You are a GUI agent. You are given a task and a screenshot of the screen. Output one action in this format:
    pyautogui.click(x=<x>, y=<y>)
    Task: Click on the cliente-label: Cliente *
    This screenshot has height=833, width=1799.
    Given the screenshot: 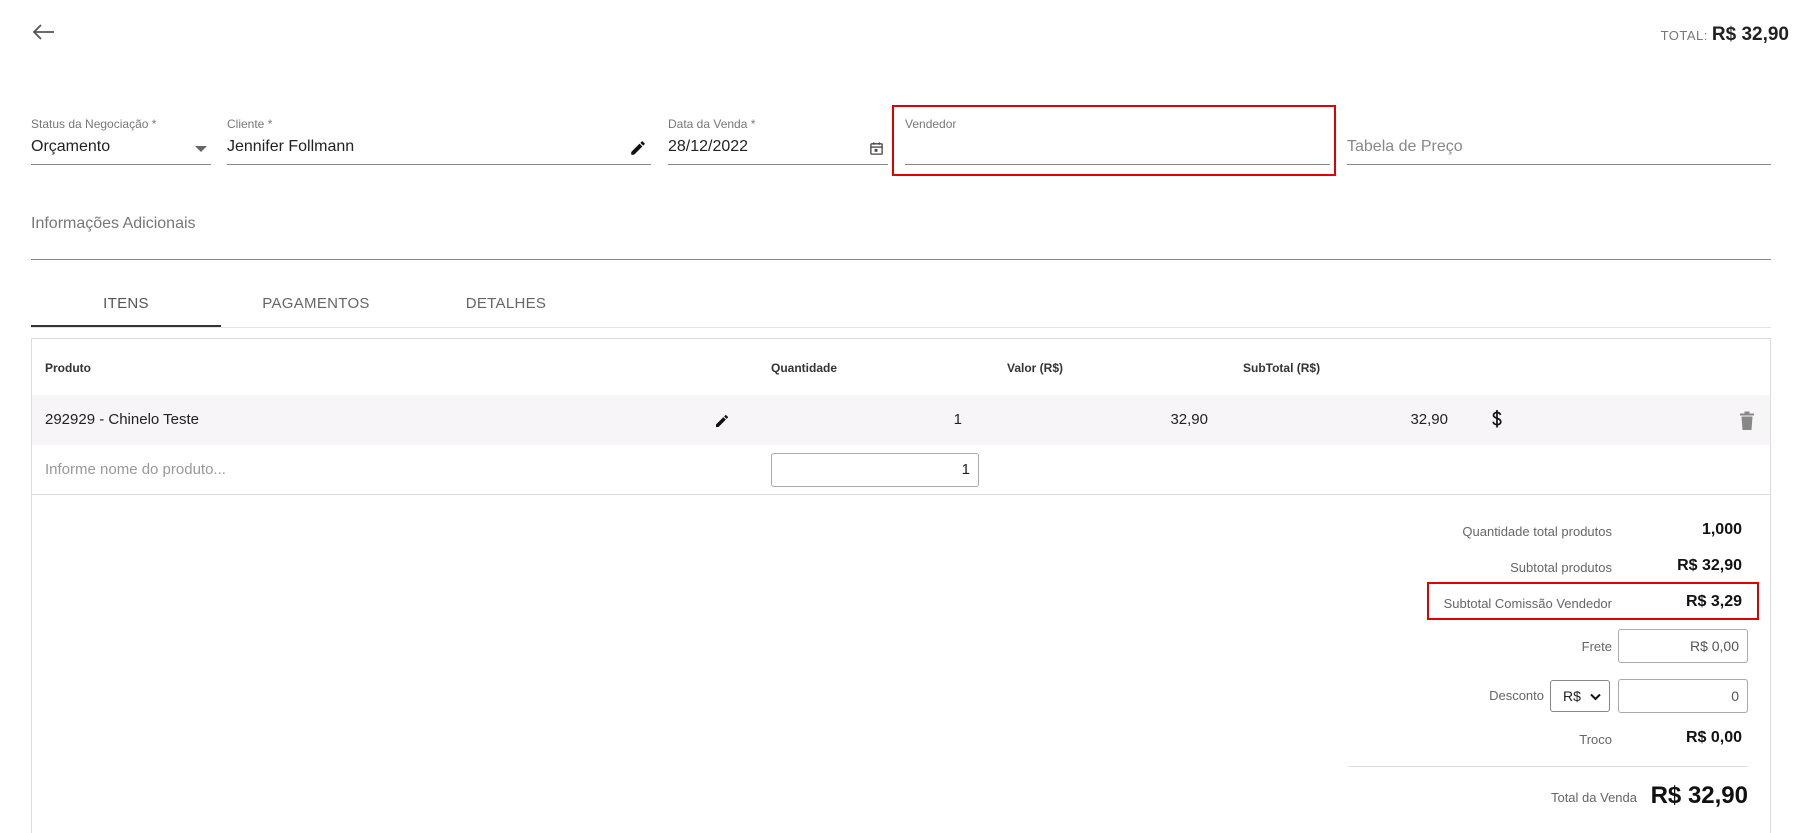 What is the action you would take?
    pyautogui.click(x=250, y=124)
    